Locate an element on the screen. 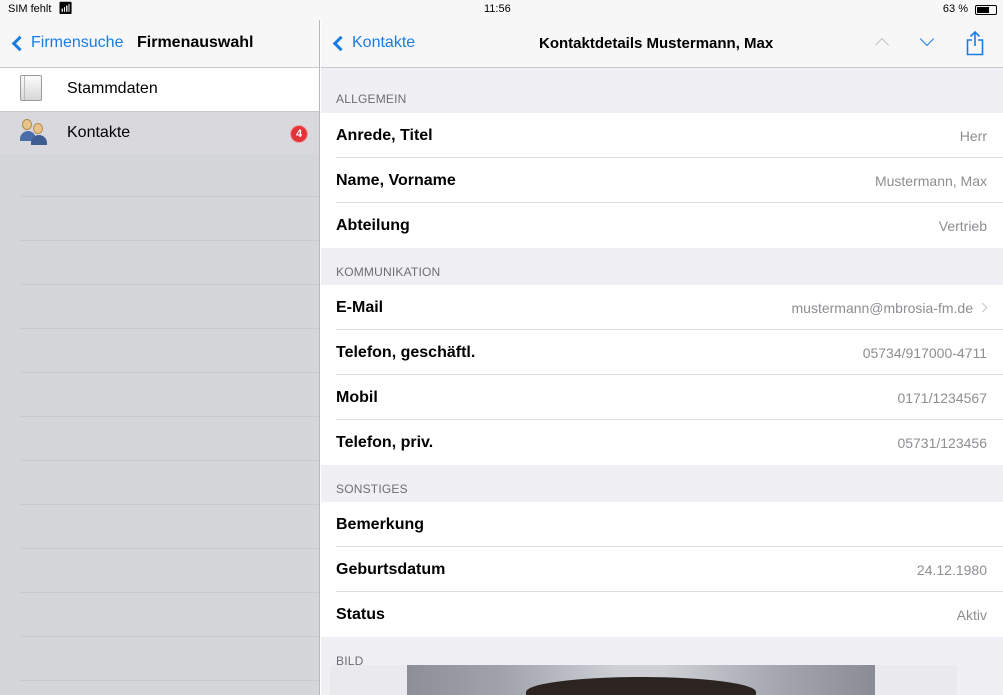 The height and width of the screenshot is (695, 1003). detail-nav-bar: Kontakte Kontaktdetails Mustermann, Max is located at coordinates (662, 44).